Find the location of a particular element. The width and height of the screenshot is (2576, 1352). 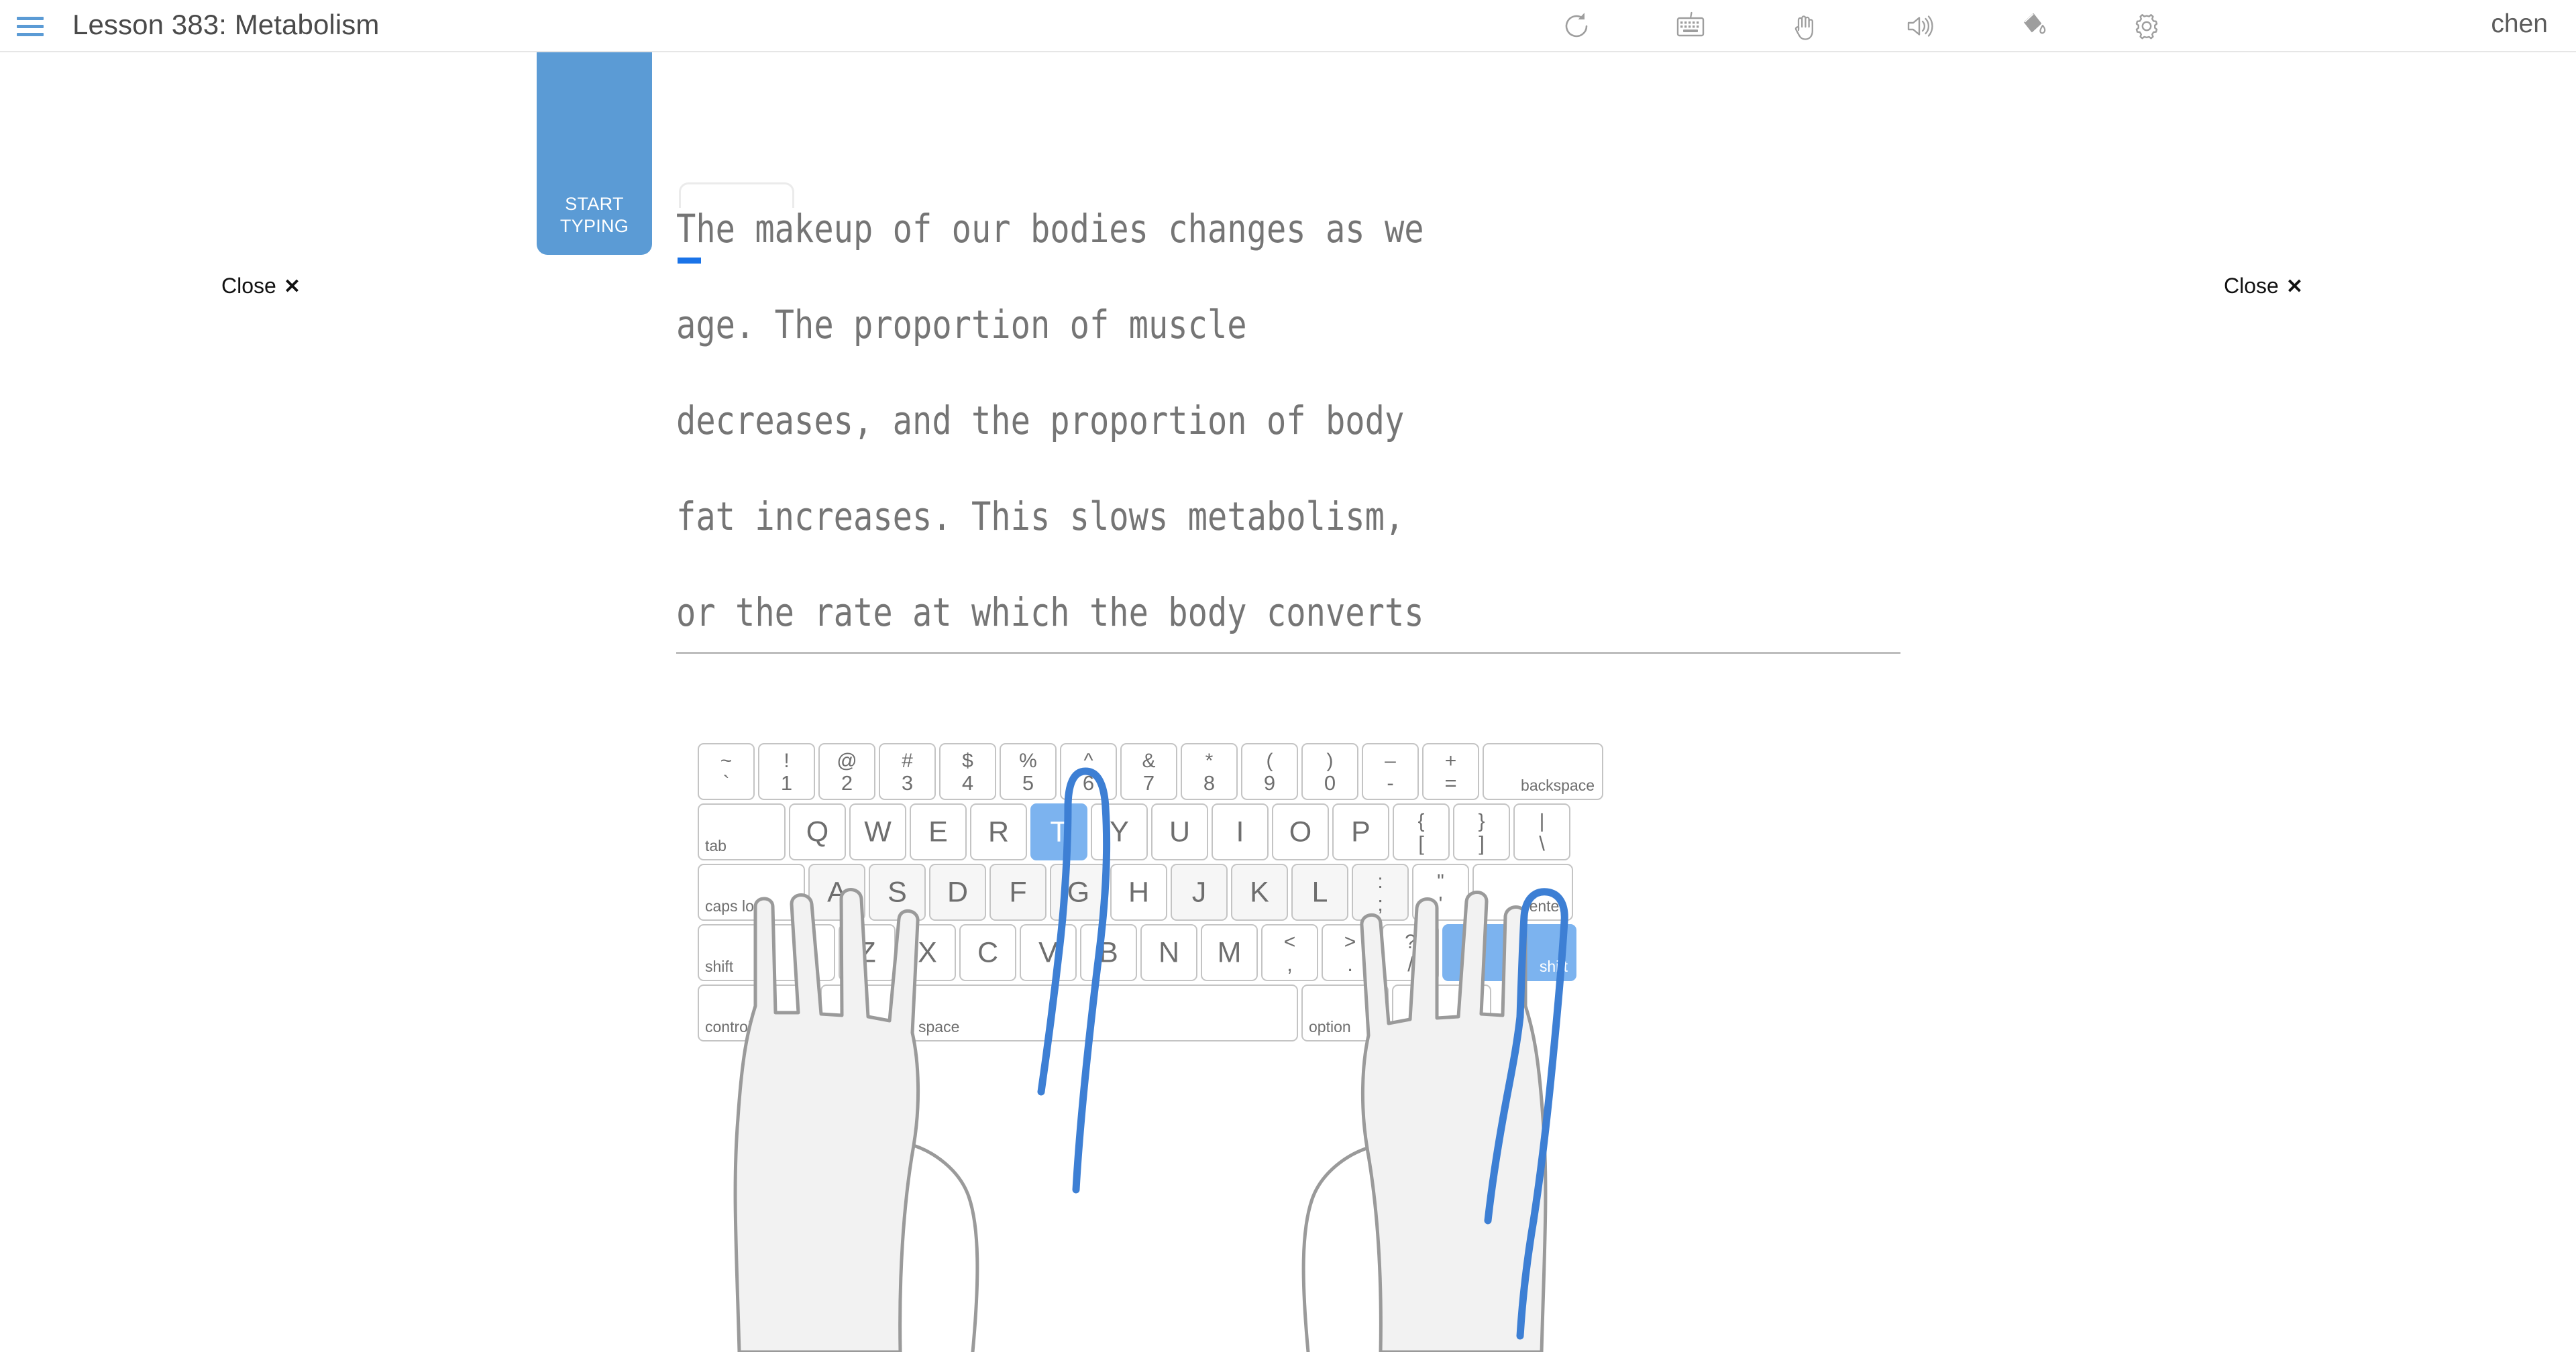

key-shifted-glyph: – is located at coordinates (1390, 761).